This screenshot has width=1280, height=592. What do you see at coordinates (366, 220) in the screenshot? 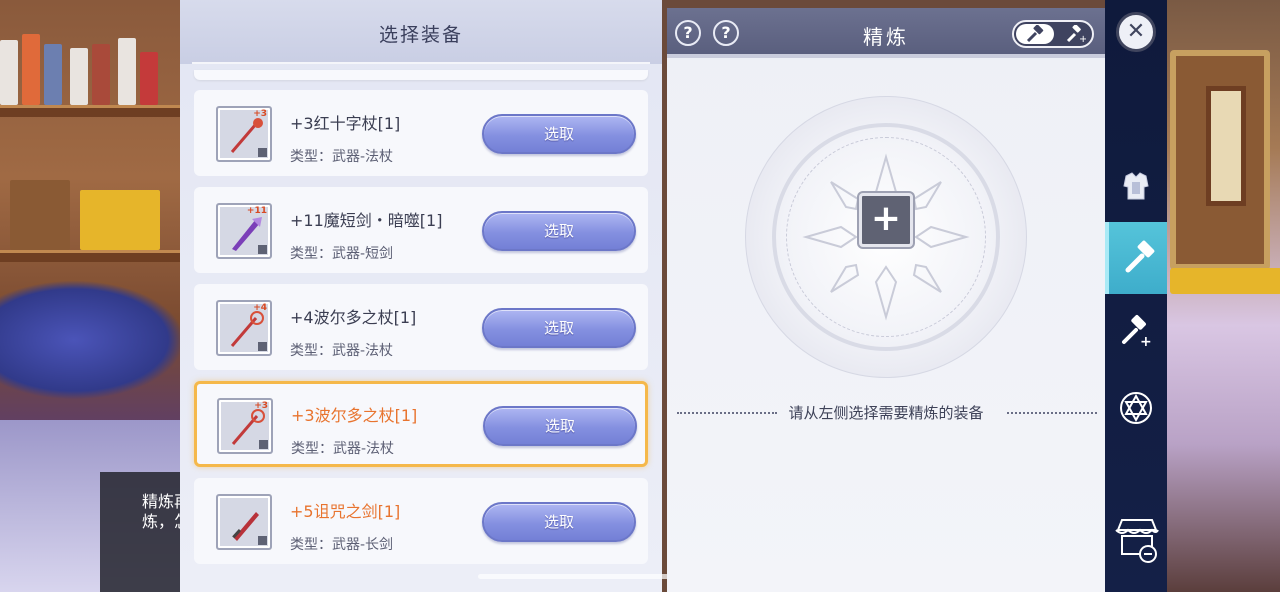
I see `item-name: +11魔短剑・暗噬[1]` at bounding box center [366, 220].